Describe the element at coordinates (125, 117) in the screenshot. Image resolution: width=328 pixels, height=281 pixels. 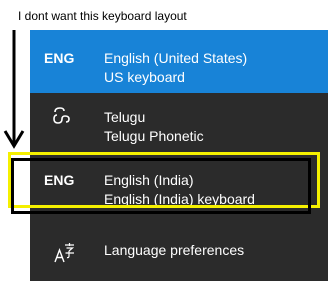
I see `language-name: Telugu` at that location.